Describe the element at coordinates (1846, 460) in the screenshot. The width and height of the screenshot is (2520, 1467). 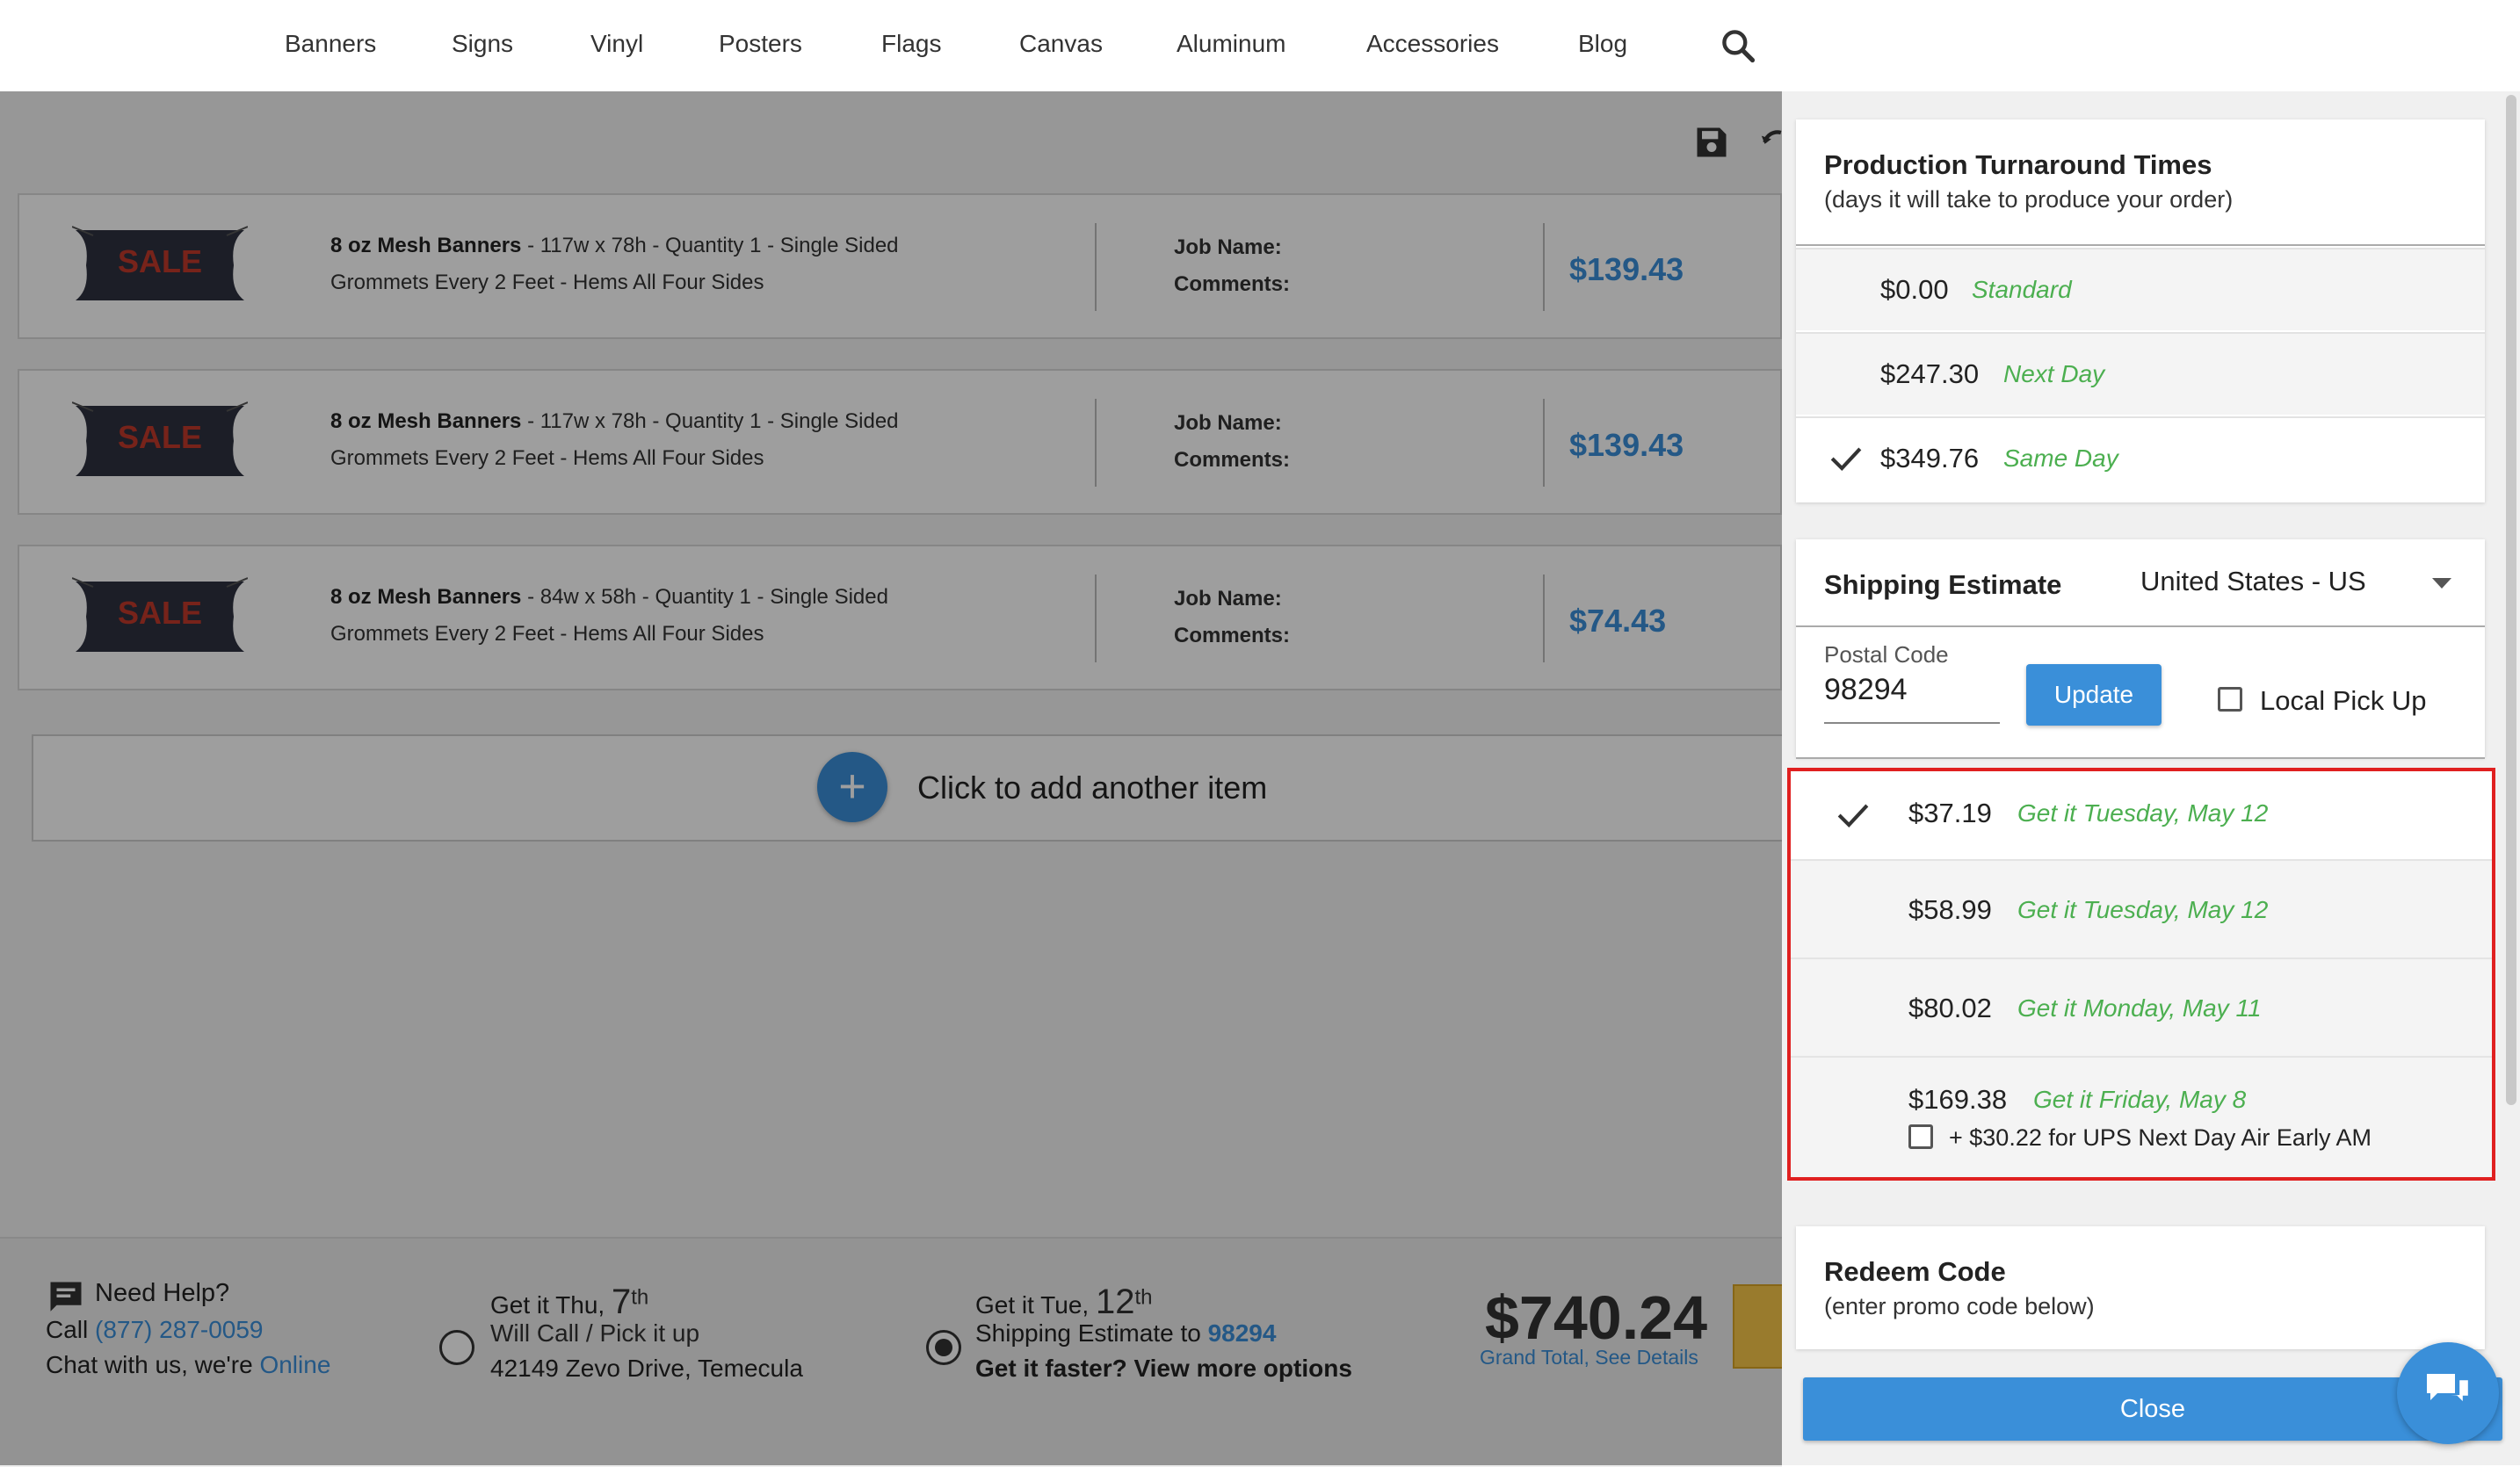
I see `checkmark-icon` at that location.